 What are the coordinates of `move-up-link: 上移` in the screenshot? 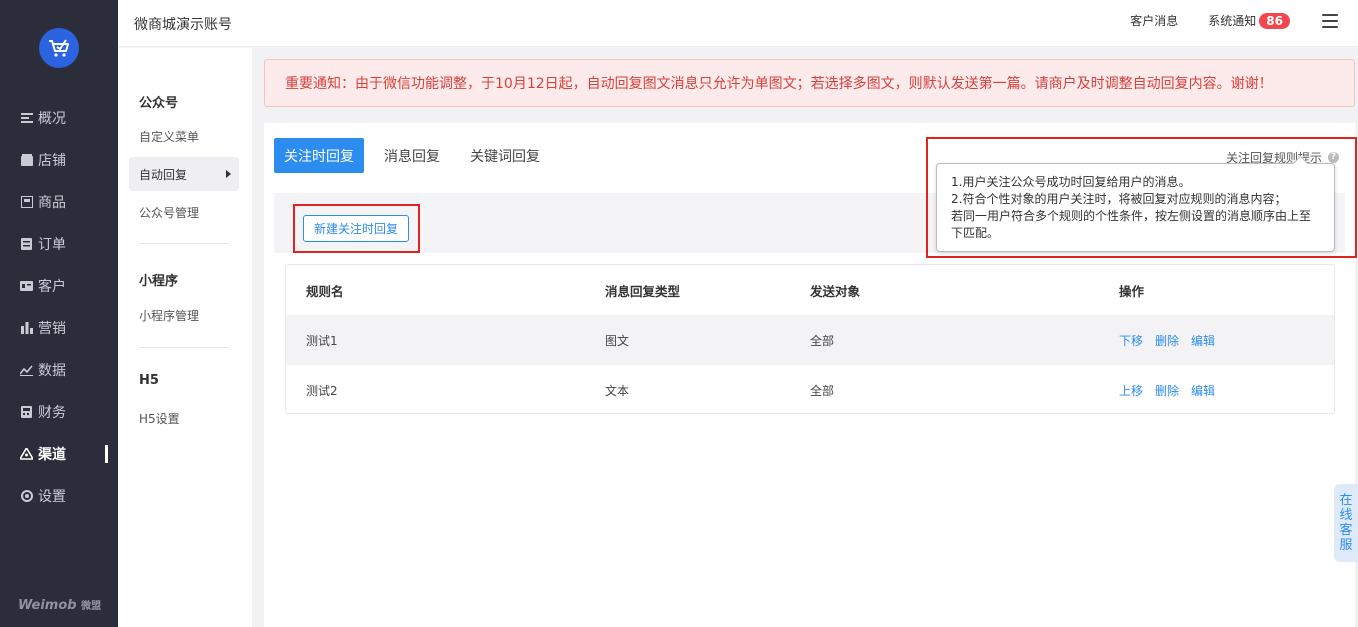 It's located at (1131, 390).